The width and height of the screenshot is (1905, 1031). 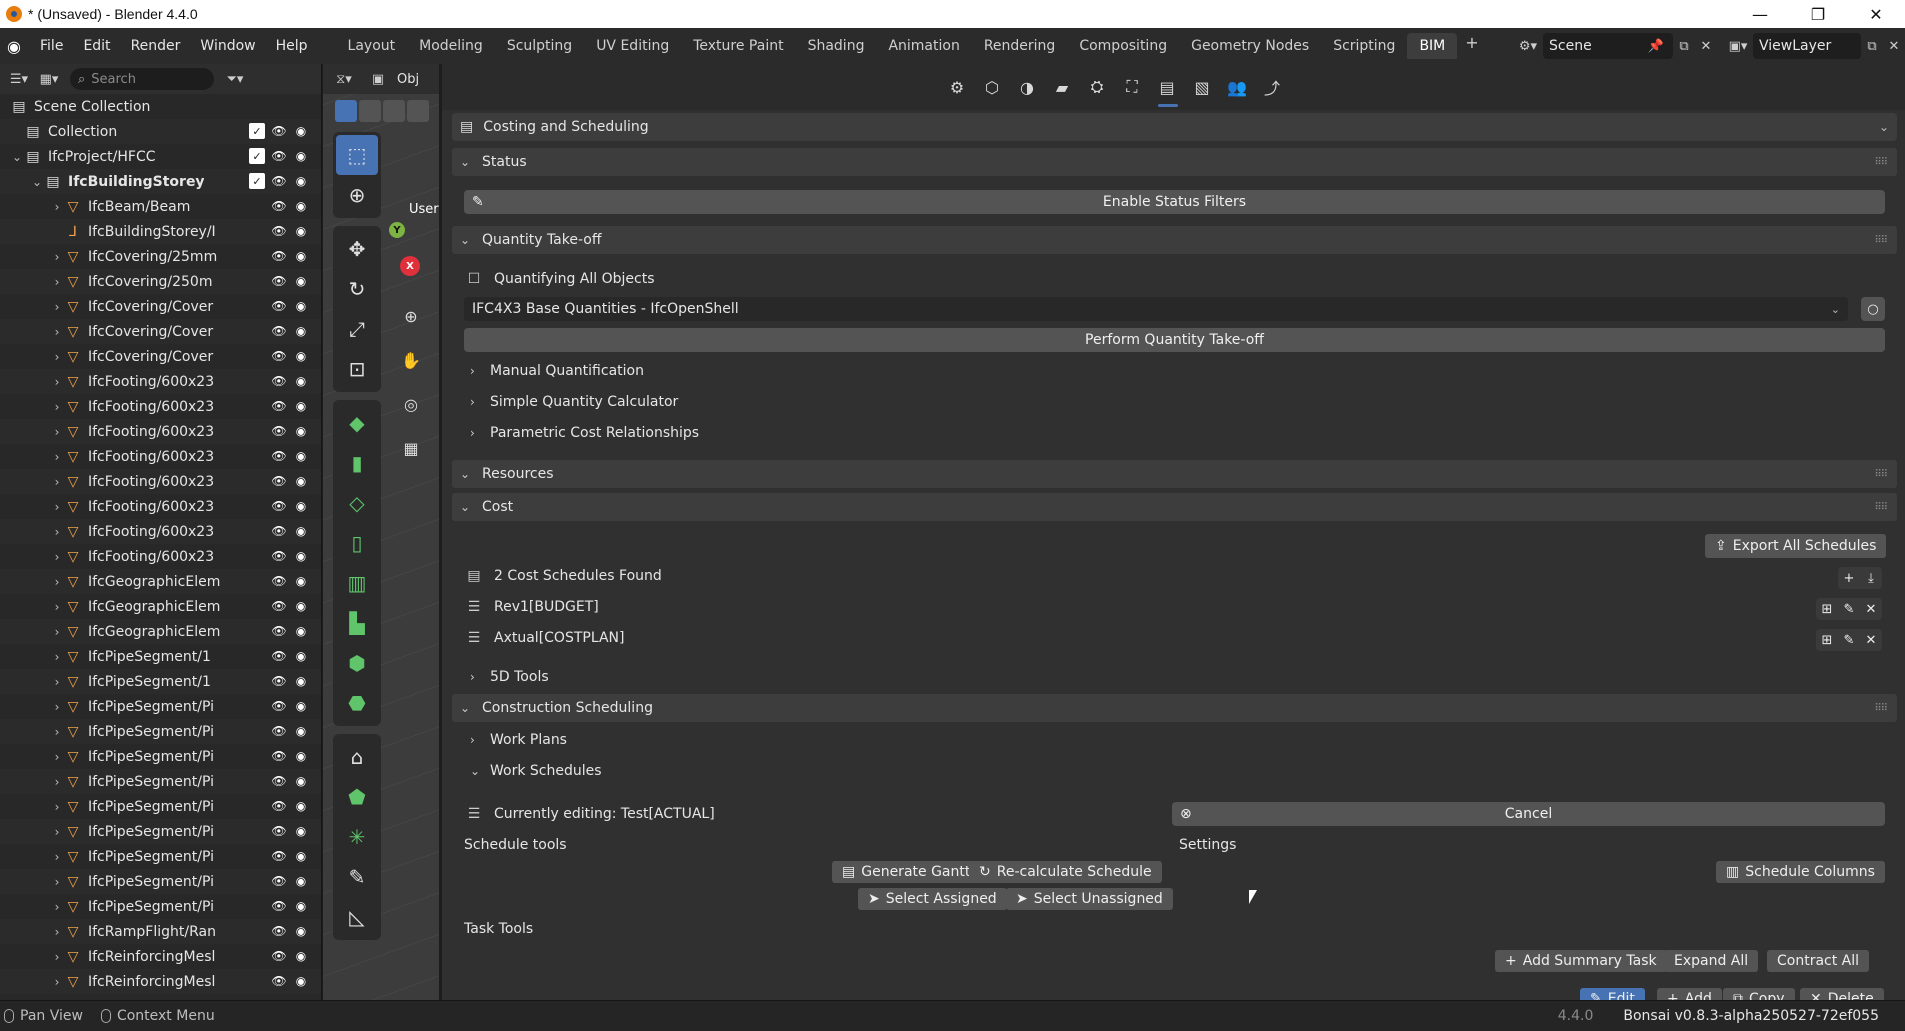 I want to click on add-workspace-icon: +, so click(x=1471, y=46).